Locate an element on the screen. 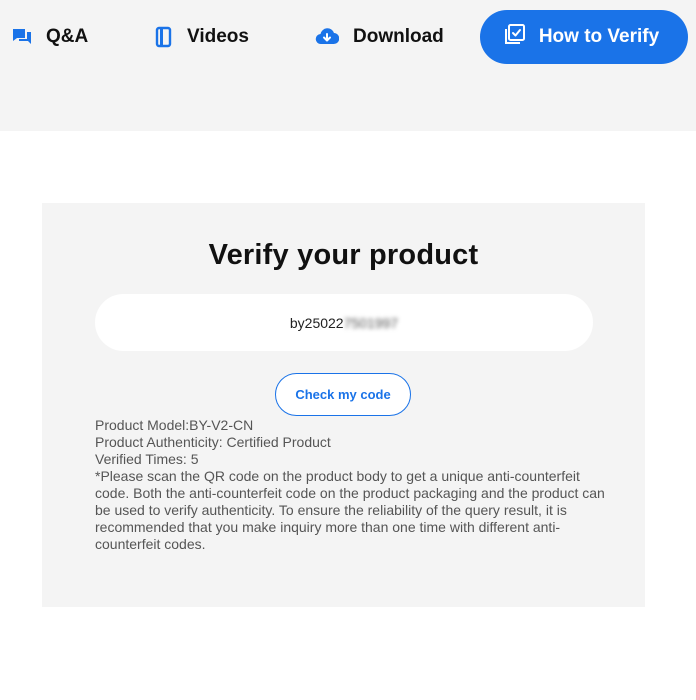  book-icon is located at coordinates (164, 37).